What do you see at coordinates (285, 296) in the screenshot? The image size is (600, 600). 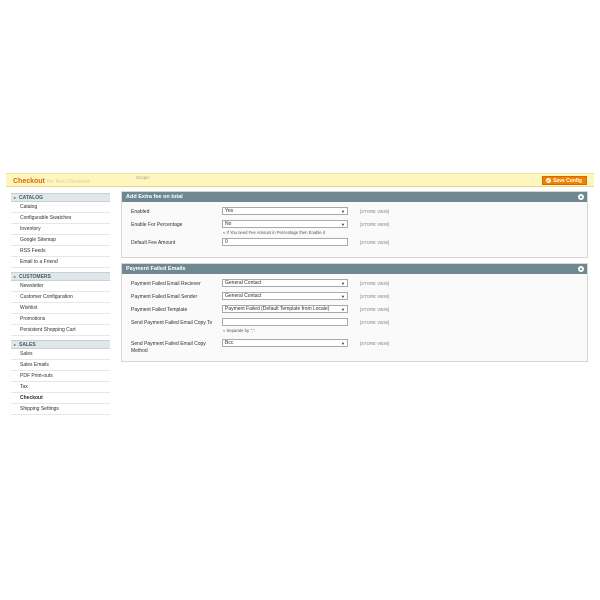 I see `email-sender-select: General Contact ▼` at bounding box center [285, 296].